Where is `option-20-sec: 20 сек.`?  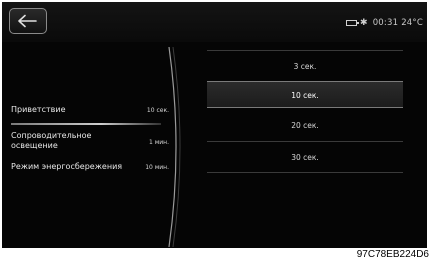 option-20-sec: 20 сек. is located at coordinates (305, 125).